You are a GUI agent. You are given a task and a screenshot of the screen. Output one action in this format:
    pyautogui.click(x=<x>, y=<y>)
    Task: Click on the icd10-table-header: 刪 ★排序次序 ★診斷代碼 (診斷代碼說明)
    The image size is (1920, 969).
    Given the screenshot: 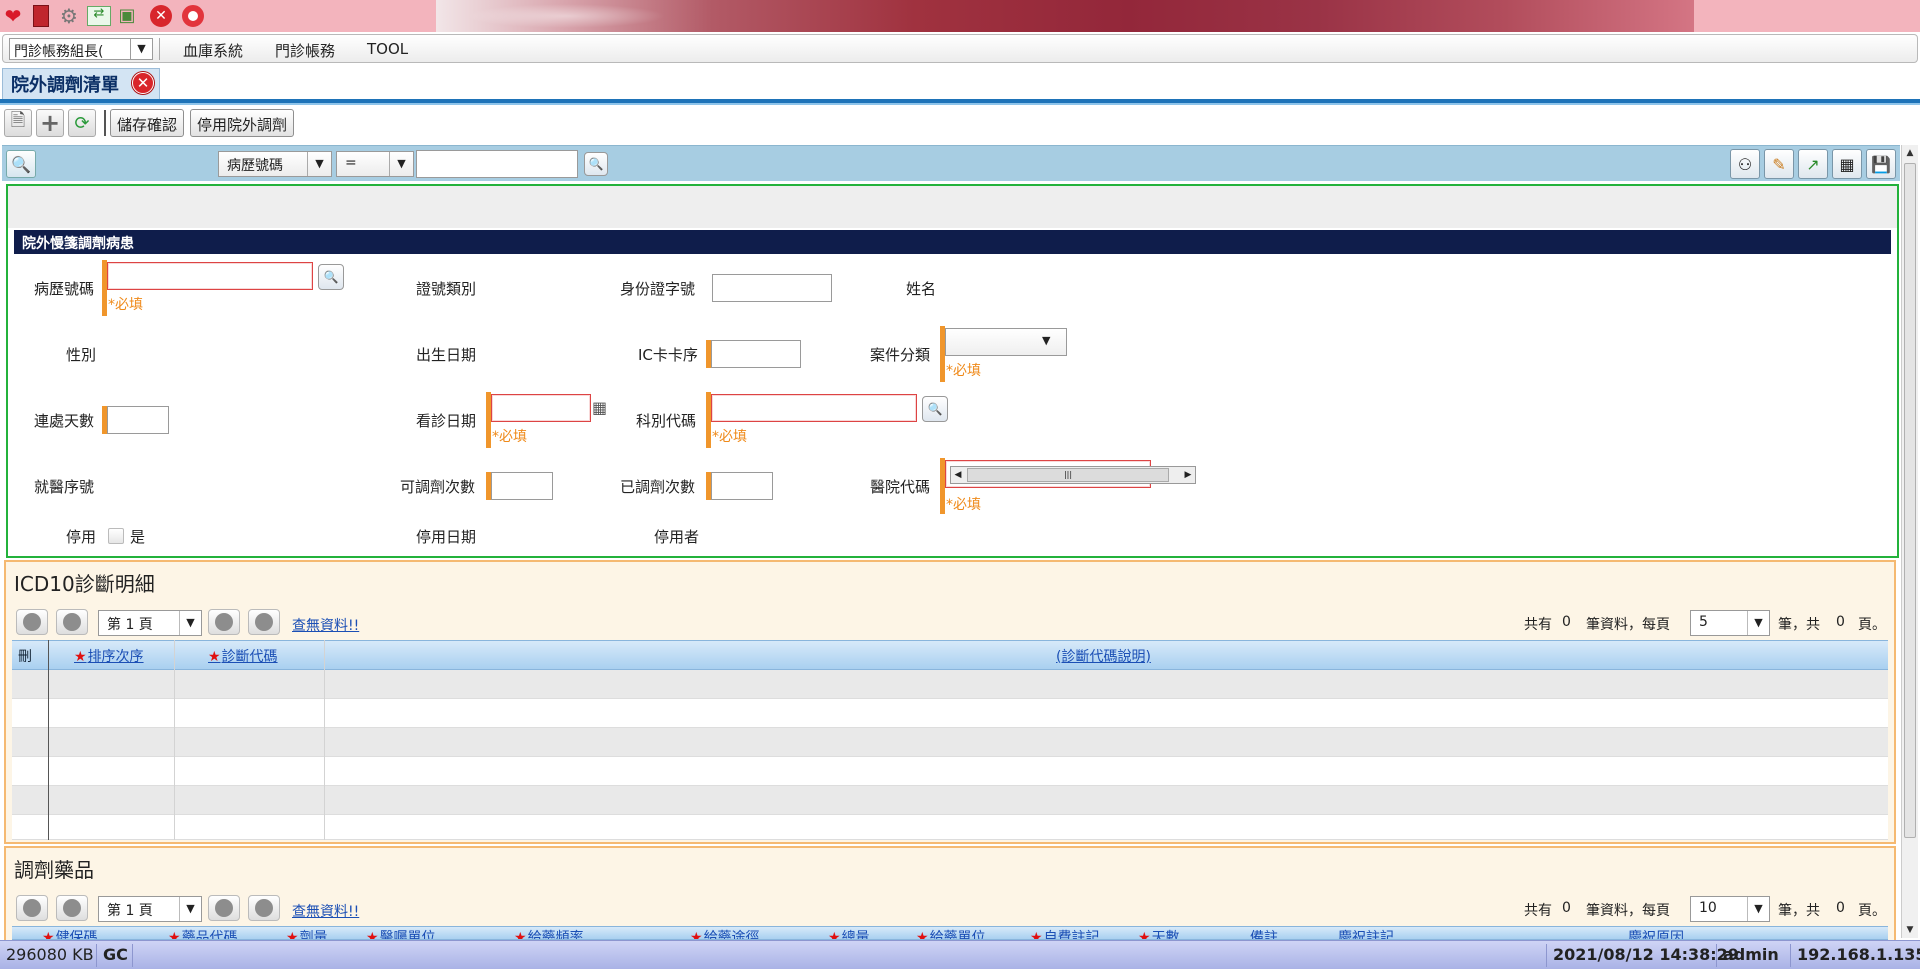 What is the action you would take?
    pyautogui.click(x=950, y=655)
    